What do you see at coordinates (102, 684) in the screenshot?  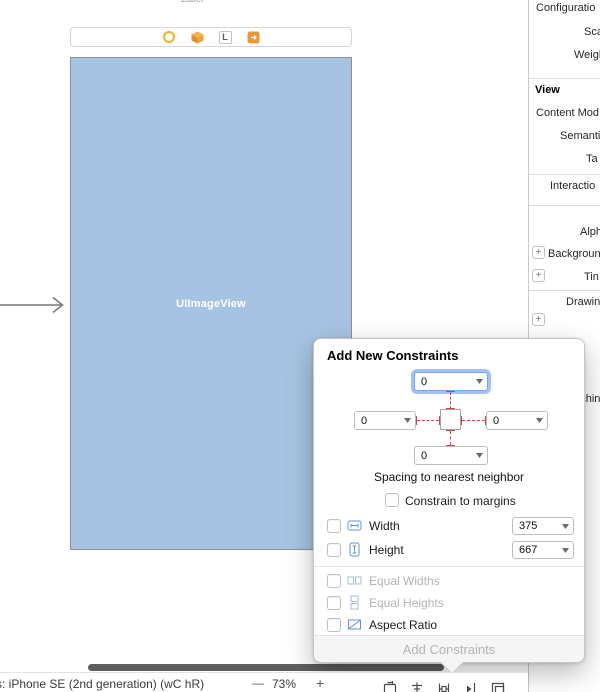 I see `device-config-button: s: iPhone SE (2nd generation) (wC hR)` at bounding box center [102, 684].